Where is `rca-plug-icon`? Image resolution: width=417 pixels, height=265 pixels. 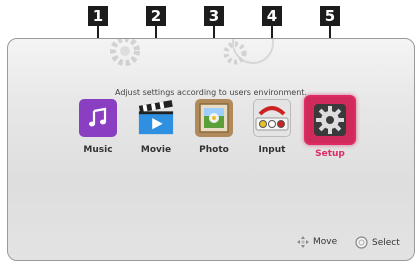
rca-plug-icon is located at coordinates (272, 118).